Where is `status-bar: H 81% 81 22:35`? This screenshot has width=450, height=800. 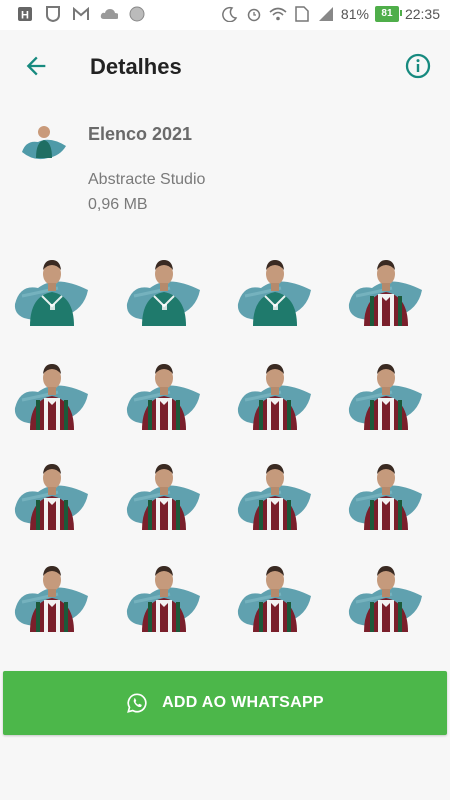 status-bar: H 81% 81 22:35 is located at coordinates (225, 15).